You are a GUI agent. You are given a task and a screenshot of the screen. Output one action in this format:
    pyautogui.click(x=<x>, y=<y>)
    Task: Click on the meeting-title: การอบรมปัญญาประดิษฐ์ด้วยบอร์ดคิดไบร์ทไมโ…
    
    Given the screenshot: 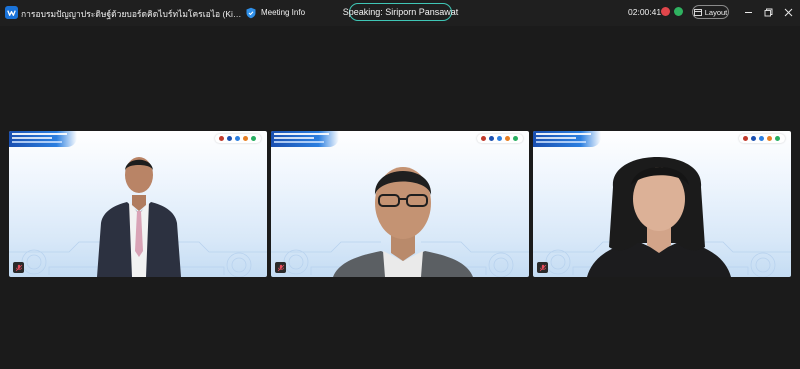 What is the action you would take?
    pyautogui.click(x=133, y=14)
    